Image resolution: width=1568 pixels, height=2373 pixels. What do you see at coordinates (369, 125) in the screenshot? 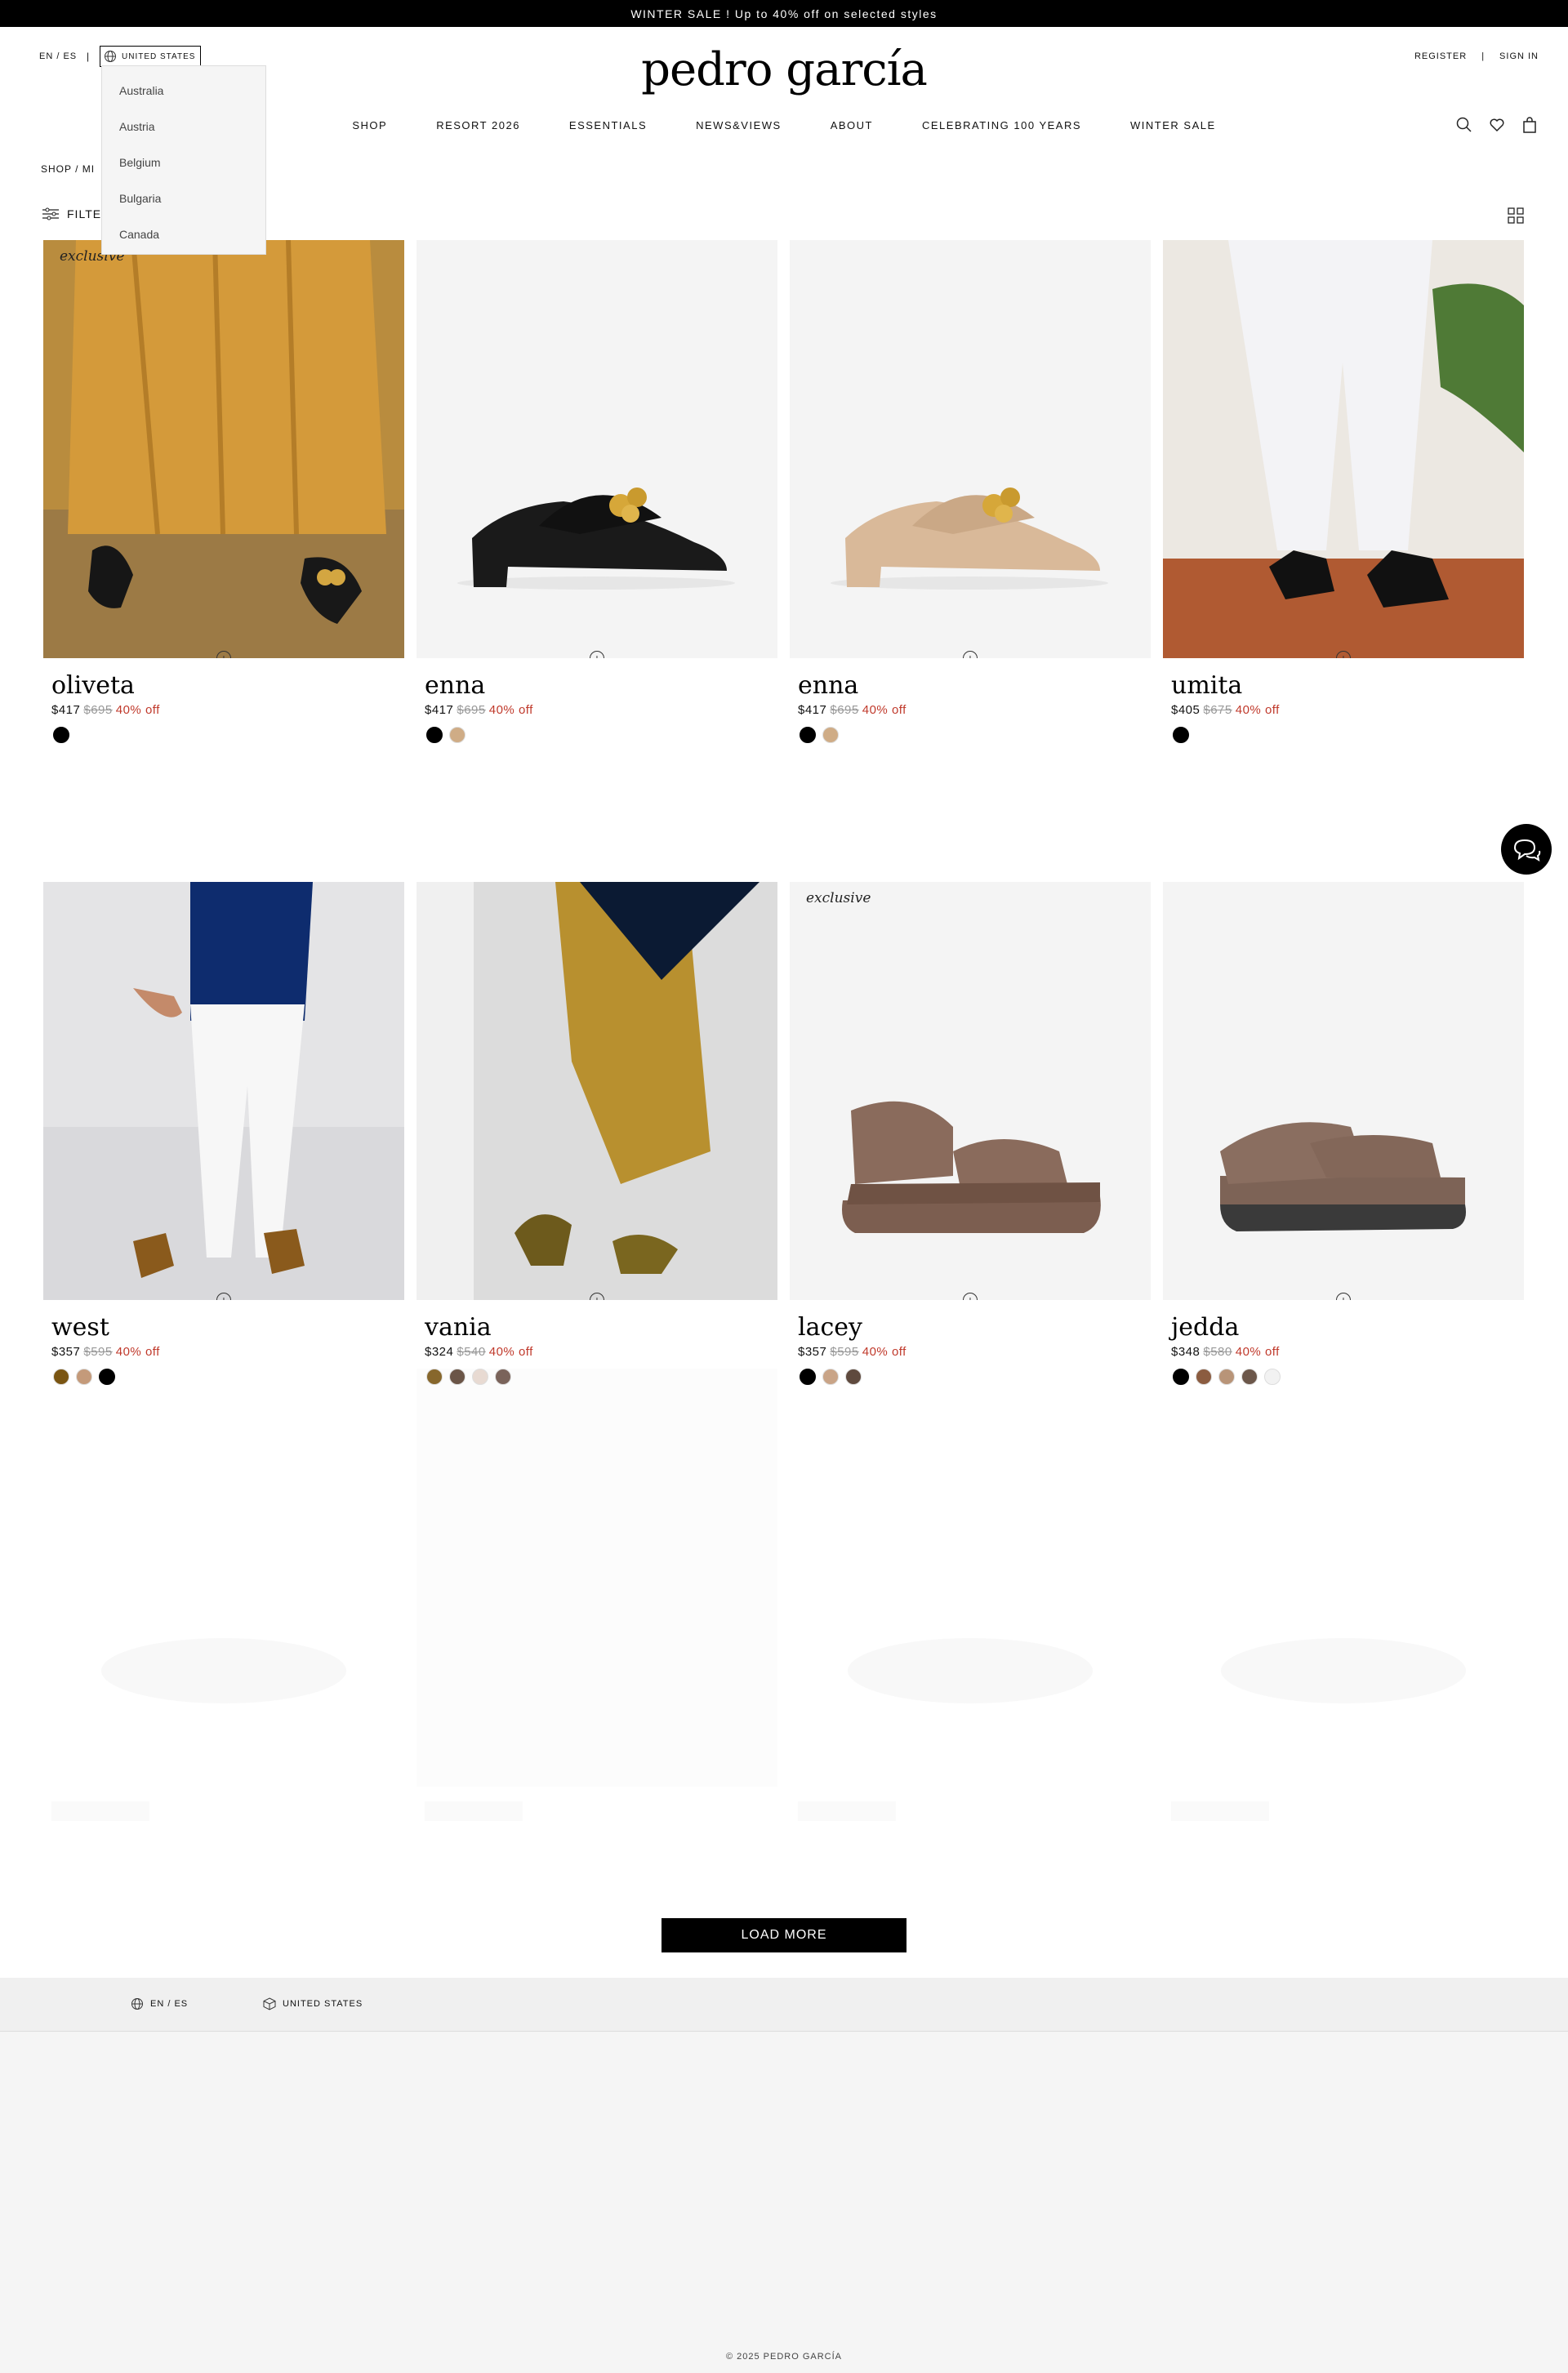
I see `nav-item-shop: SHOP` at bounding box center [369, 125].